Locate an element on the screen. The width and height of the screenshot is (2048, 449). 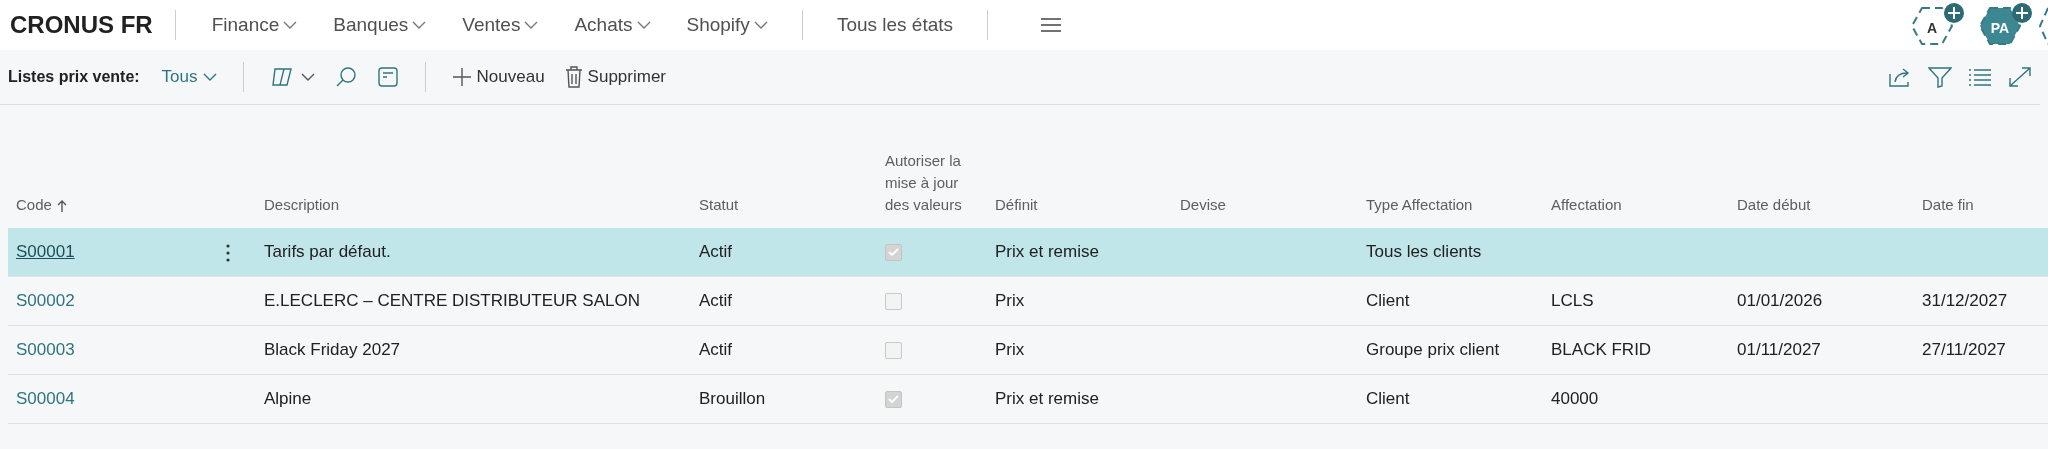
code-link: S00003 is located at coordinates (45, 350).